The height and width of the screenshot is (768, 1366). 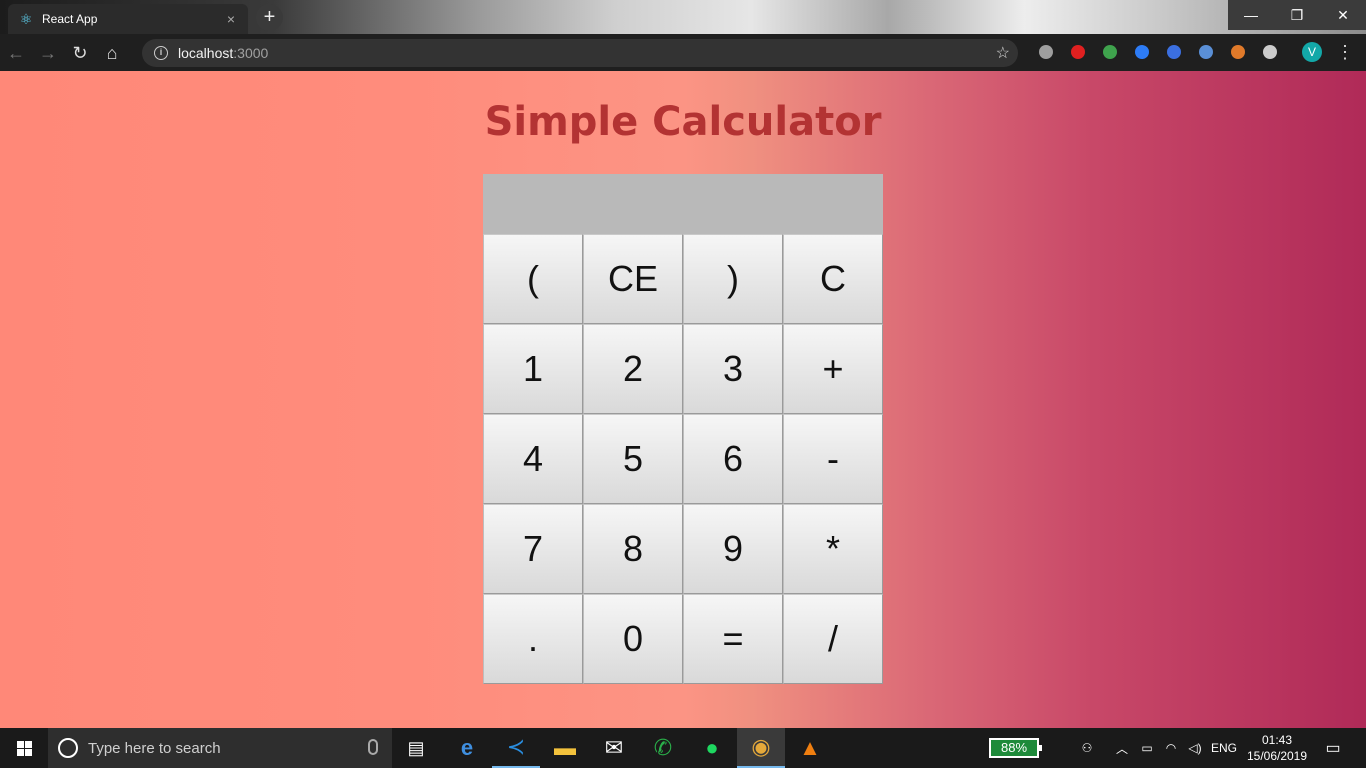 I want to click on show-hidden-icons-chevron-icon: ︿, so click(x=1122, y=748).